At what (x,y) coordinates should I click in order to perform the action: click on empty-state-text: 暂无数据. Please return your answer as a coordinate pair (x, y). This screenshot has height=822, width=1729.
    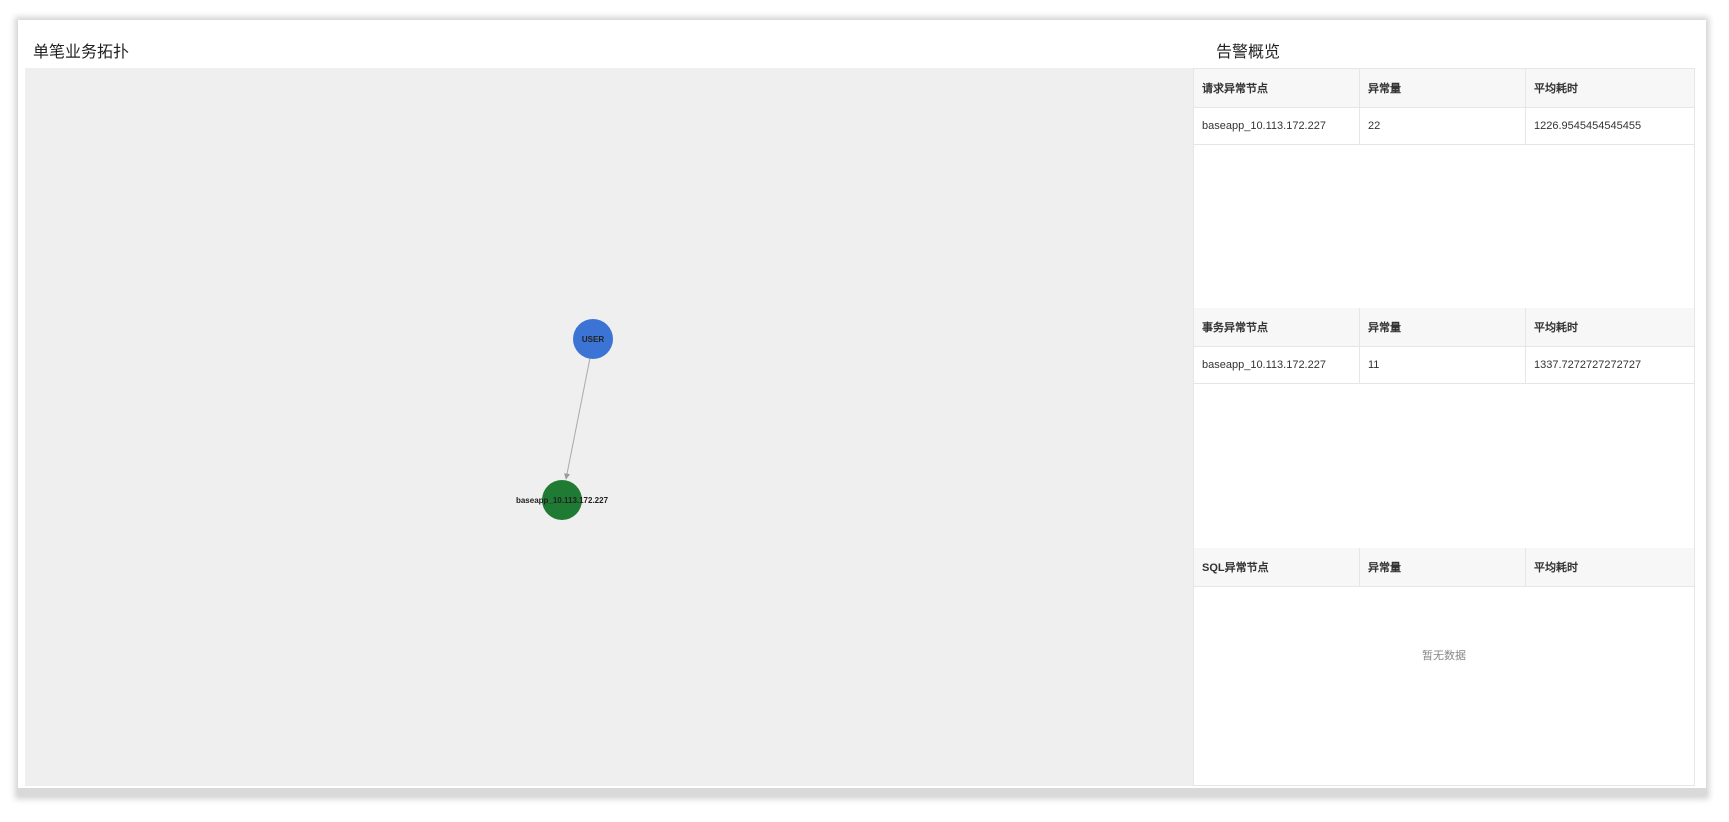
    Looking at the image, I should click on (1444, 656).